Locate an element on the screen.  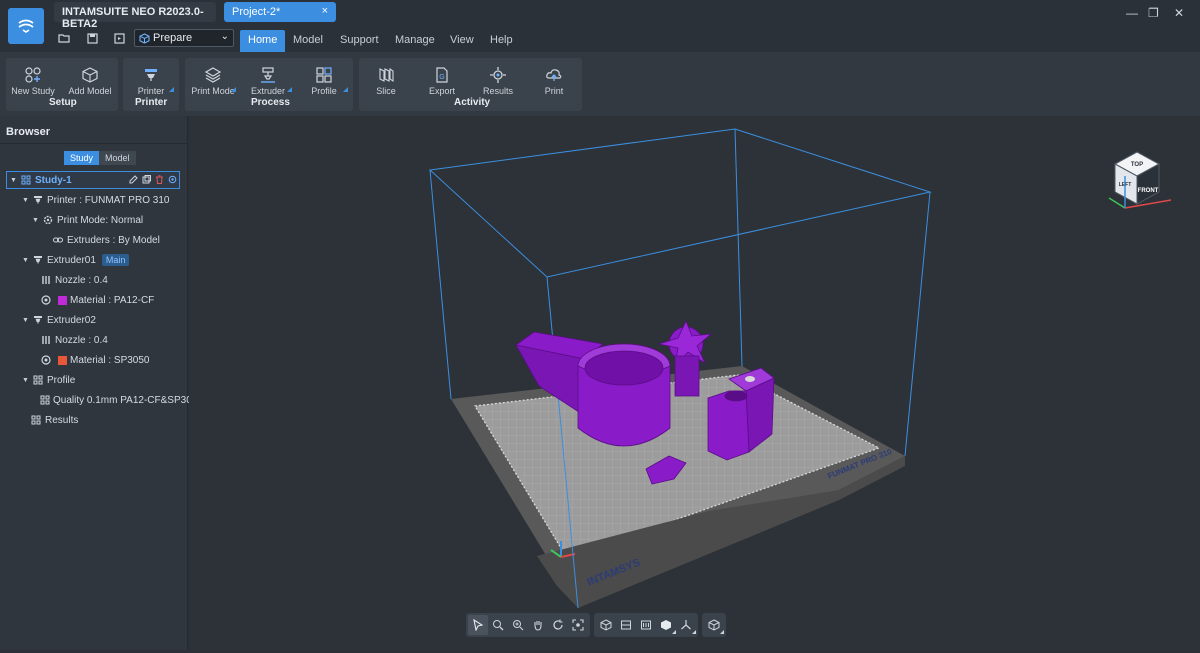
copy-icon is located at coordinates (146, 179).